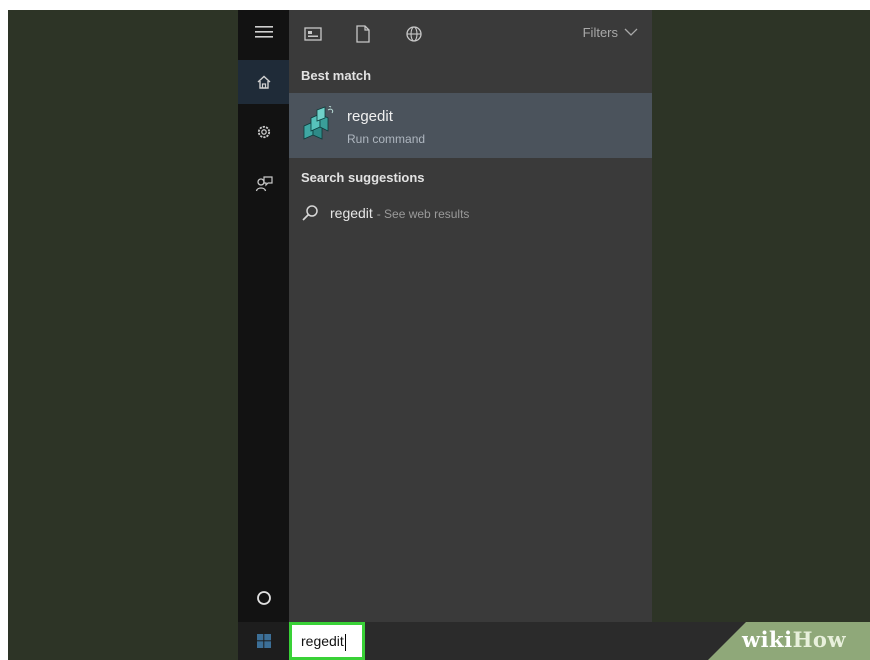 Image resolution: width=870 pixels, height=660 pixels. What do you see at coordinates (345, 642) in the screenshot?
I see `text-caret` at bounding box center [345, 642].